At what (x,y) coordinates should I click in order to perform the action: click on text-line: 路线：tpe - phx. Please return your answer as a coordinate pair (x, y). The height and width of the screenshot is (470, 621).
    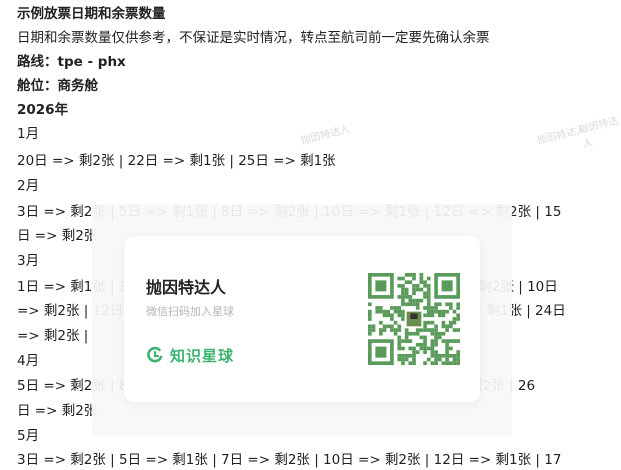
    Looking at the image, I should click on (71, 62).